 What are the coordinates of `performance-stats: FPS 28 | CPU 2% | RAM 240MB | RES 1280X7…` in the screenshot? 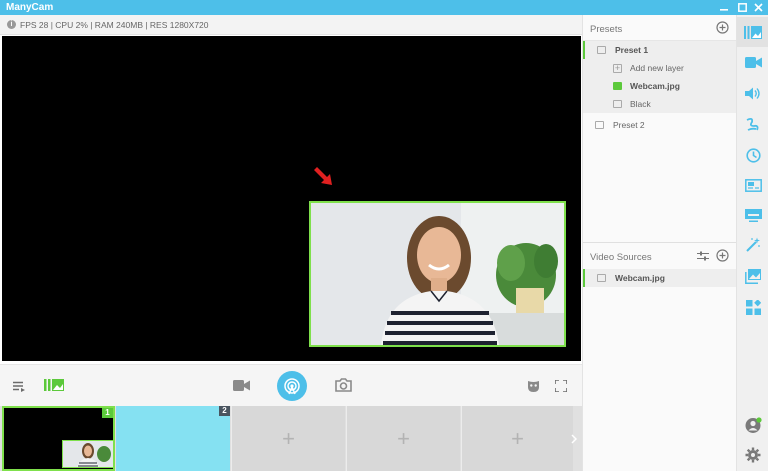 It's located at (114, 25).